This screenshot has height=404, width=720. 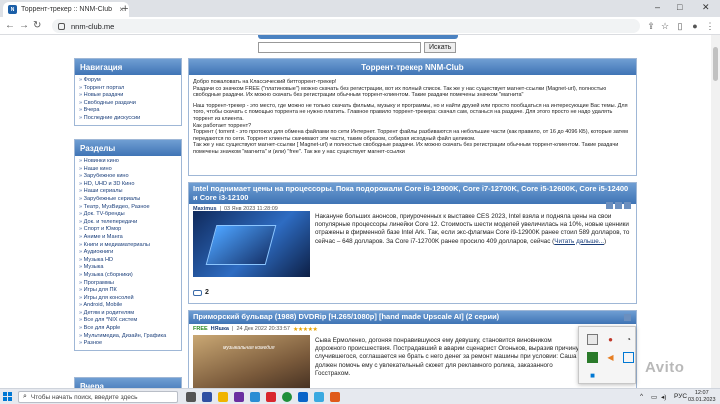 What do you see at coordinates (128, 96) in the screenshot?
I see `nav-item: Новые раздачи` at bounding box center [128, 96].